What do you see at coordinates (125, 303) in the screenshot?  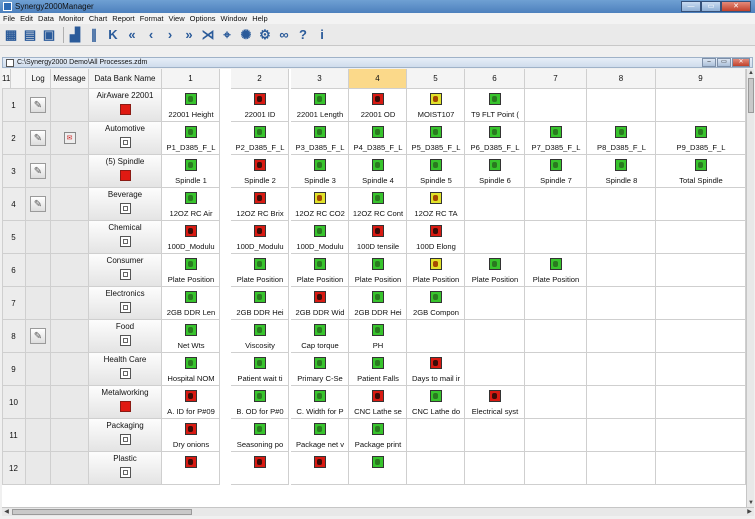 I see `data-bank-button: Electronics` at bounding box center [125, 303].